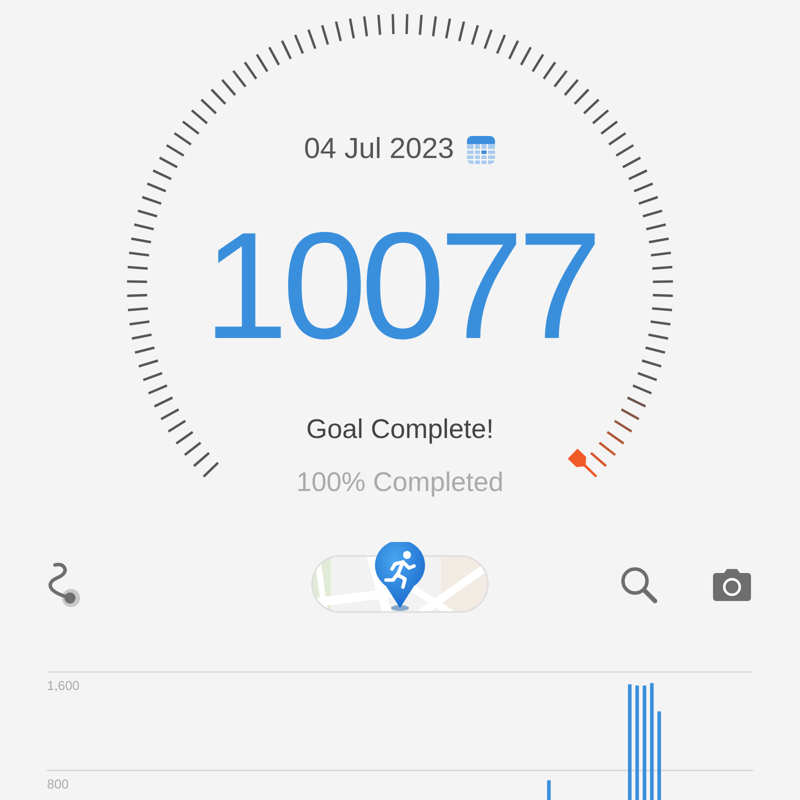  I want to click on bar, so click(549, 790).